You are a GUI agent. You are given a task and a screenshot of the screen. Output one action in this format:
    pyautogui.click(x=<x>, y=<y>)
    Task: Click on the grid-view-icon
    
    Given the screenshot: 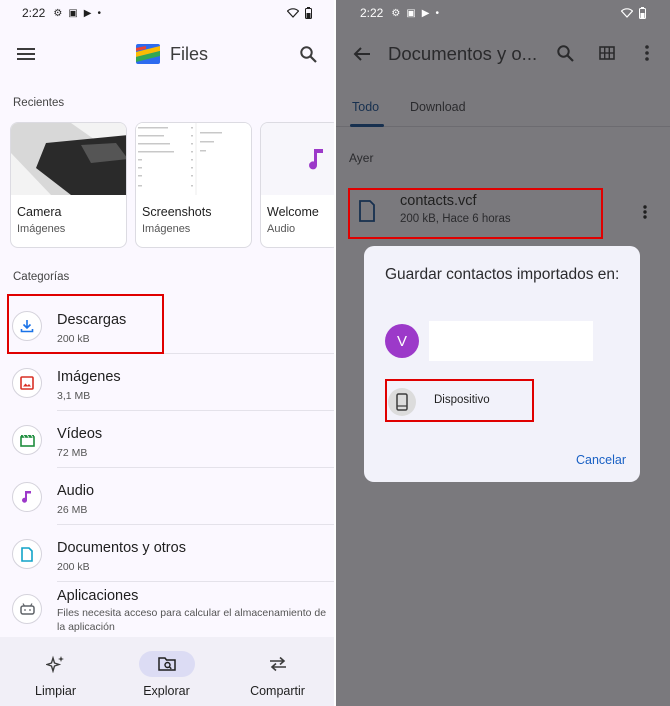 What is the action you would take?
    pyautogui.click(x=607, y=53)
    